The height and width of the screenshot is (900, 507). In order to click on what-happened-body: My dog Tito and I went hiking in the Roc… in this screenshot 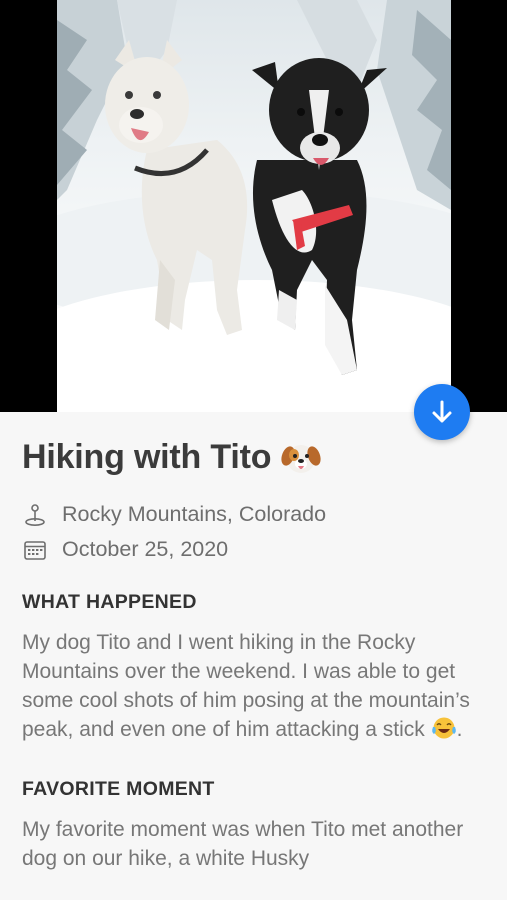, I will do `click(253, 686)`.